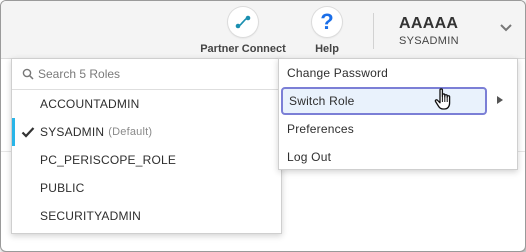 The image size is (526, 252). Describe the element at coordinates (327, 49) in the screenshot. I see `help-label: Help` at that location.